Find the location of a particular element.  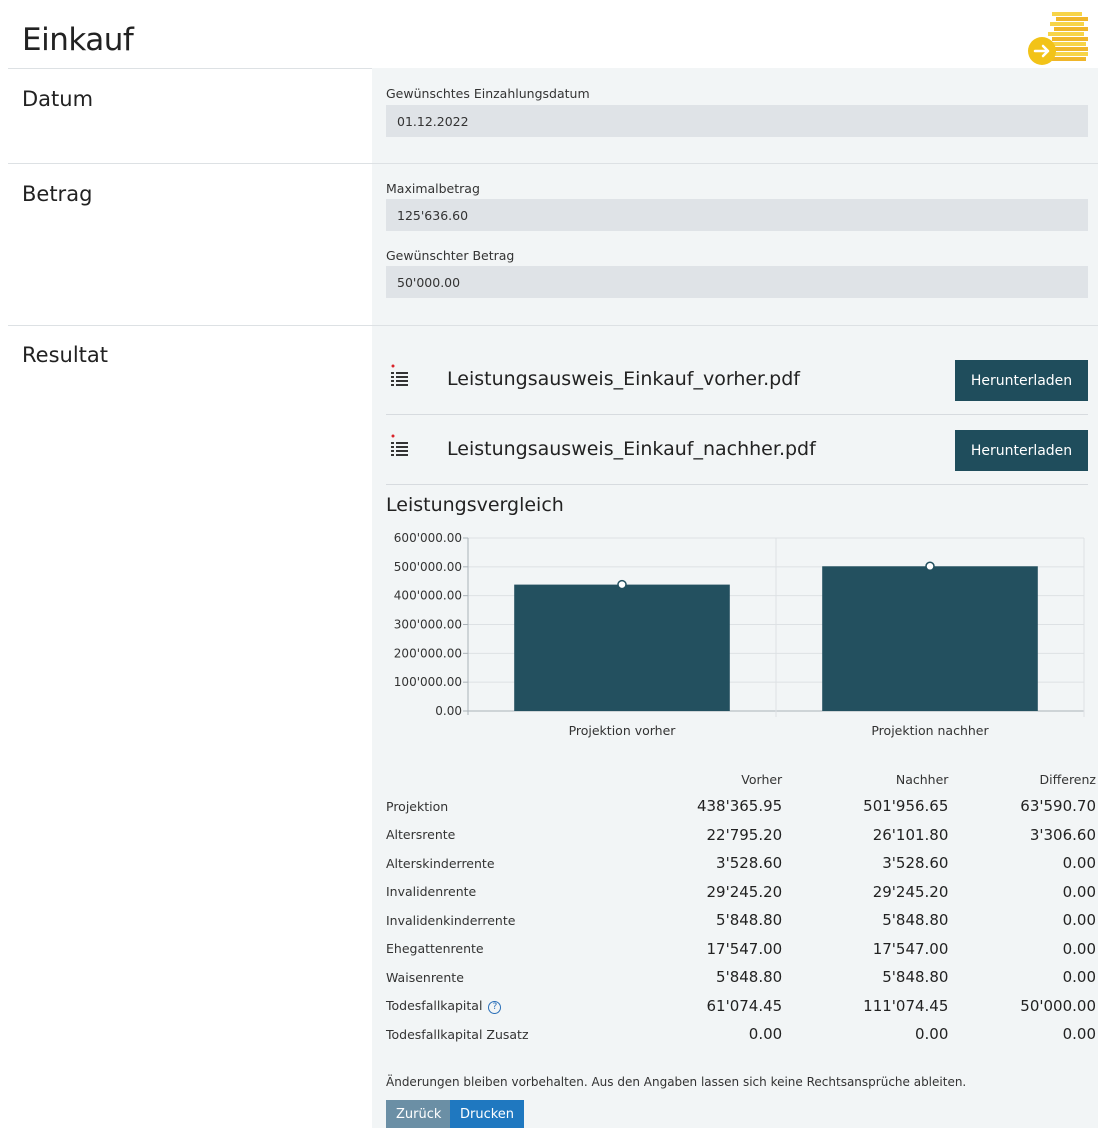

row-label: Invalidenkinderrente is located at coordinates (501, 920).